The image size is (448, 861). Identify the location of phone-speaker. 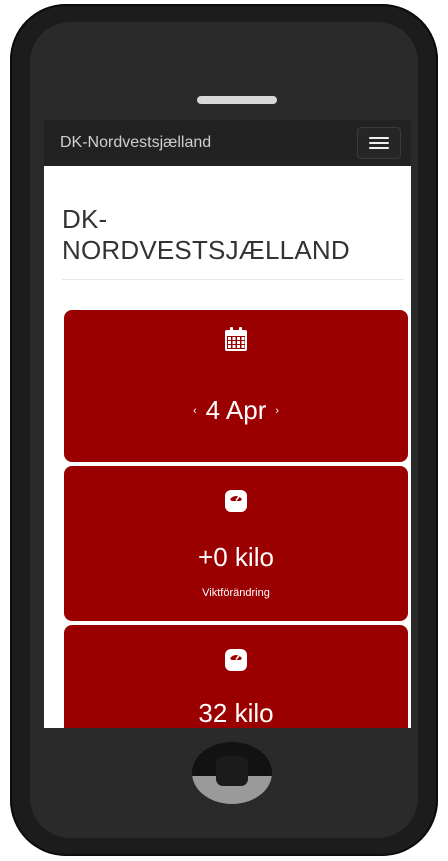
(237, 100).